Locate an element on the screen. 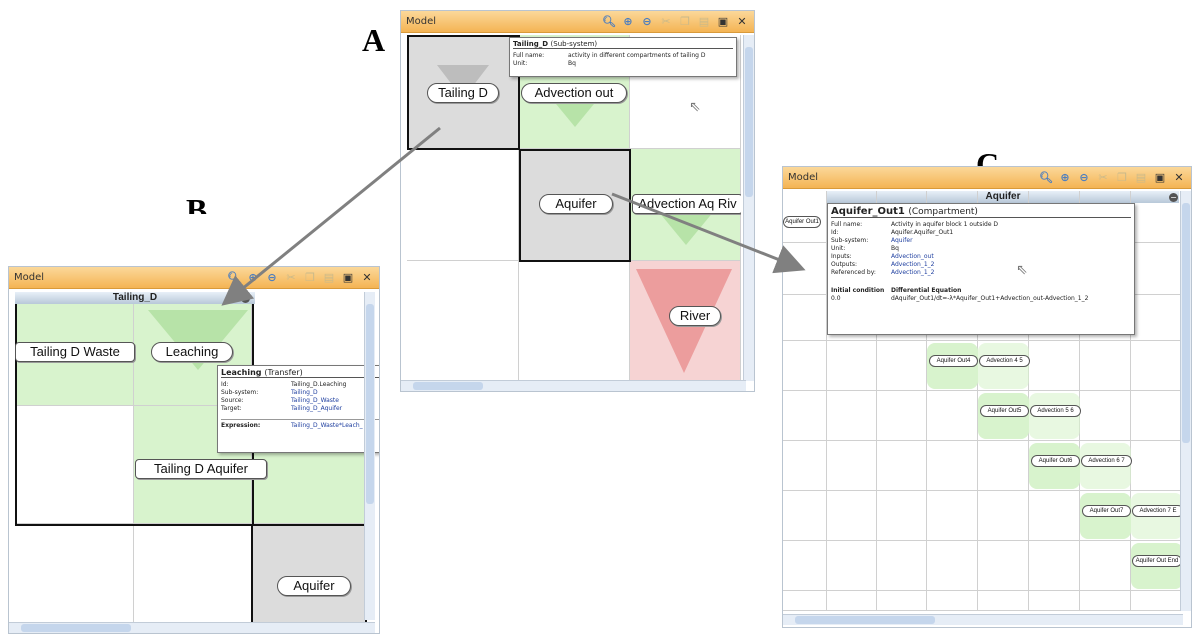 Image resolution: width=1192 pixels, height=634 pixels. node-advection-aq-riv: Advection Aq Riv is located at coordinates (686, 204).